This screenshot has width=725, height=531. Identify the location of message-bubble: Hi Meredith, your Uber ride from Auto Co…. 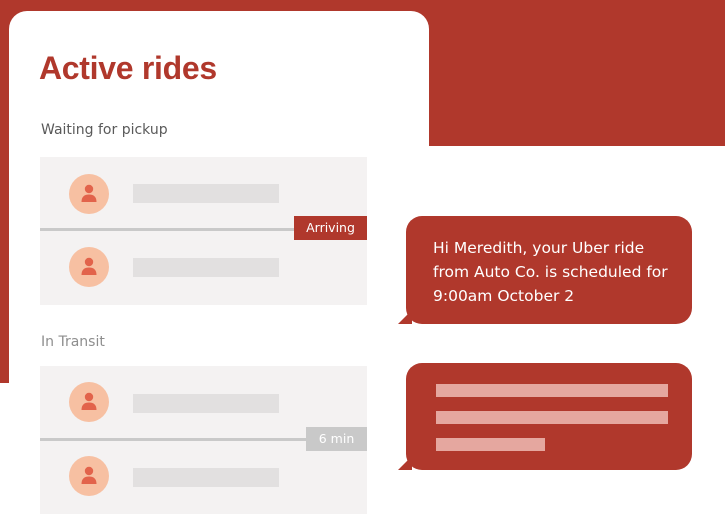
(549, 270).